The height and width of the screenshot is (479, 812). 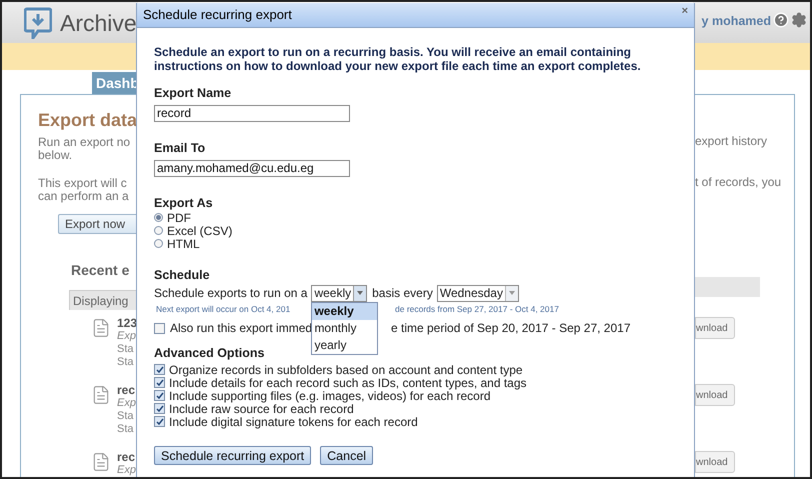 I want to click on logo-text: Archive, so click(x=98, y=23).